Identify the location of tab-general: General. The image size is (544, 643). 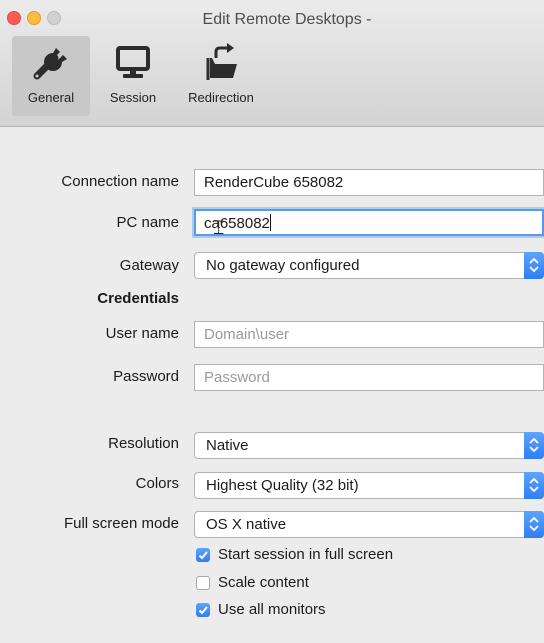
(51, 76).